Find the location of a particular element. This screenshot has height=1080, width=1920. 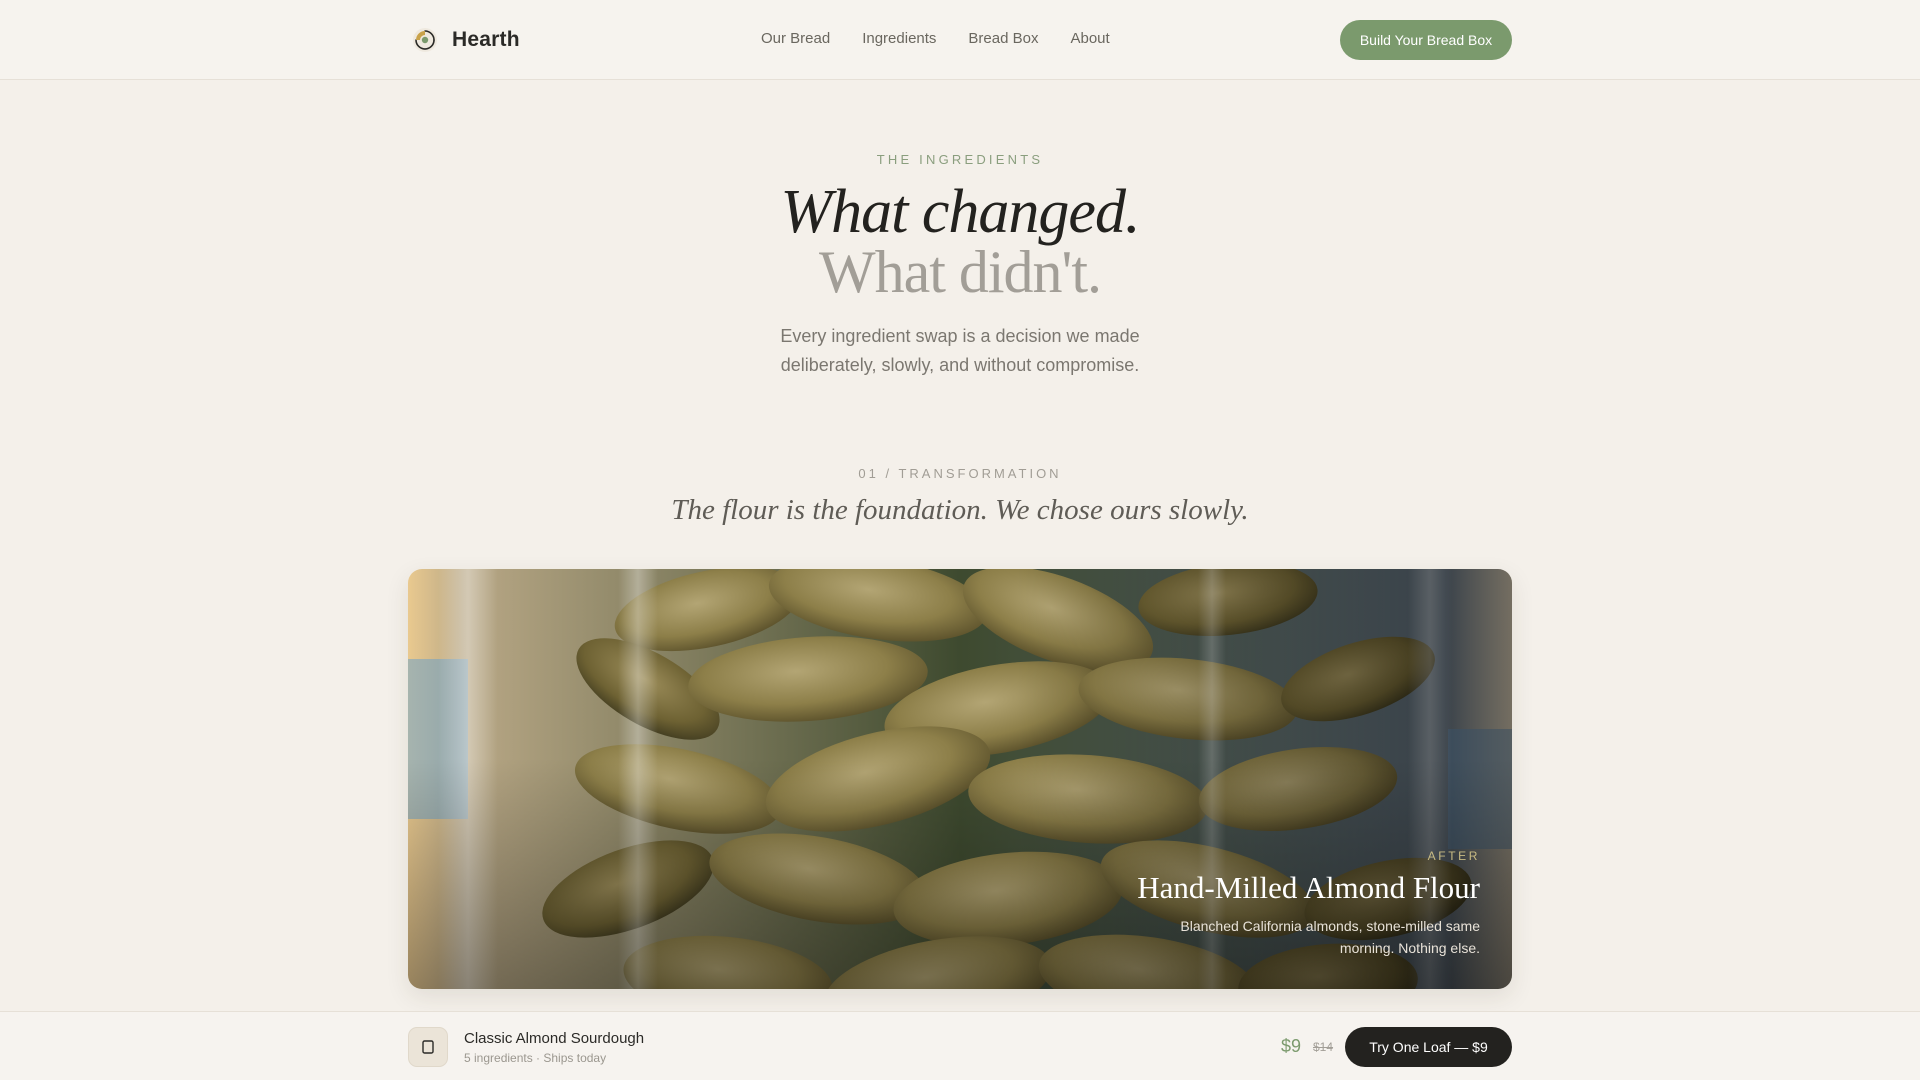

build-bread-box-button: Build Your Bread Box is located at coordinates (1426, 40).